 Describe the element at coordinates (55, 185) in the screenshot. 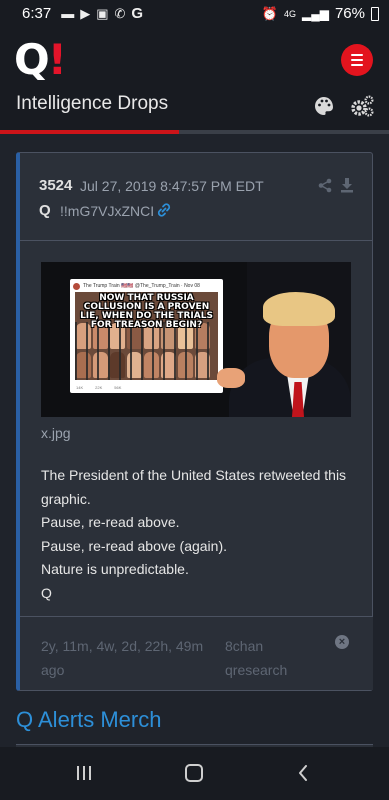

I see `post-number: 3524` at that location.